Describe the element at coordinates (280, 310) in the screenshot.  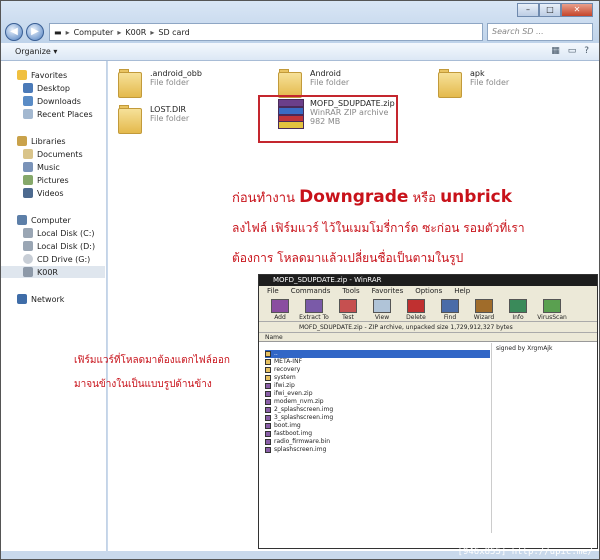
I see `winrar-add-button: Add` at that location.